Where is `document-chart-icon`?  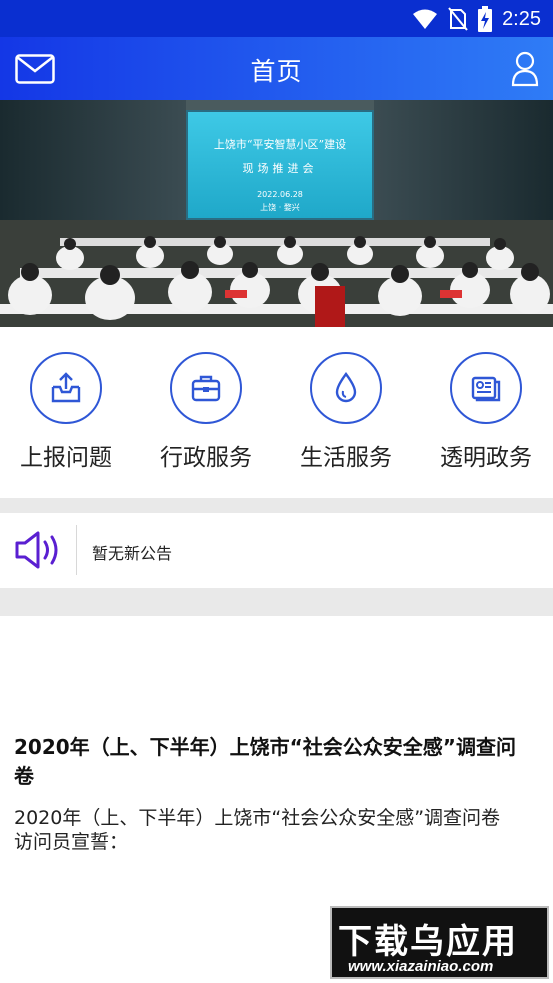 document-chart-icon is located at coordinates (486, 388).